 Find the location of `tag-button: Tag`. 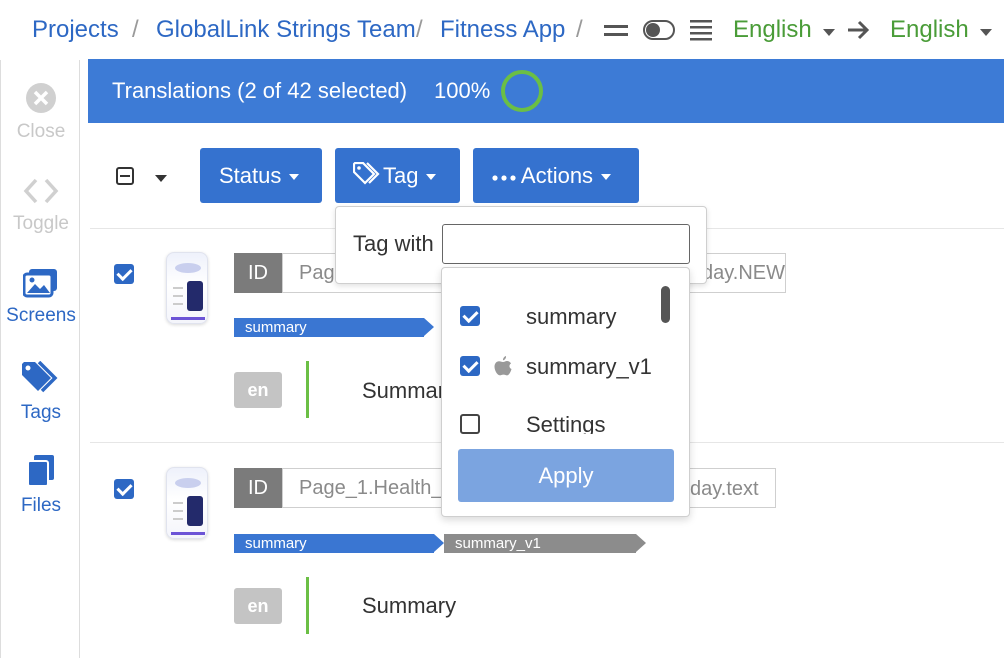

tag-button: Tag is located at coordinates (397, 175).